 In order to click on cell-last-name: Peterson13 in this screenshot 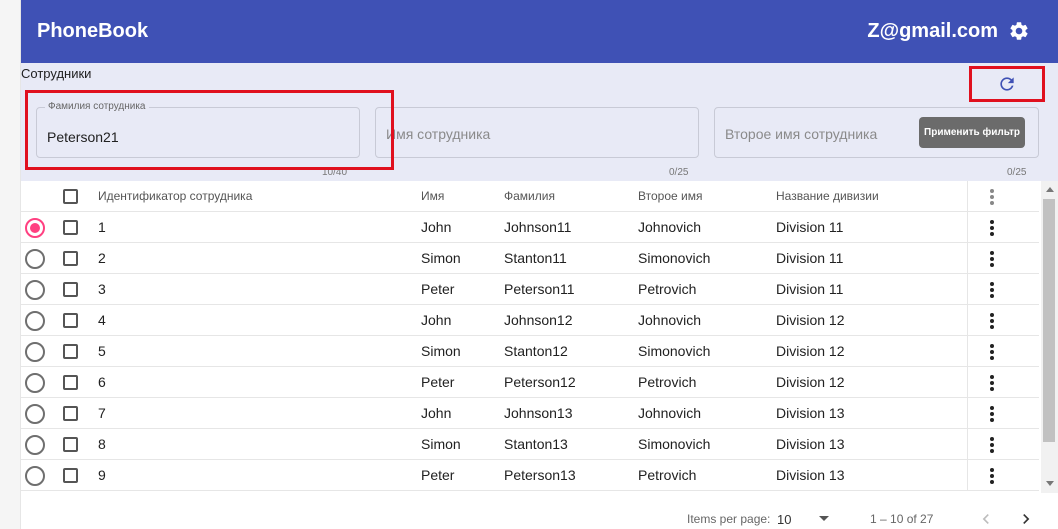, I will do `click(540, 475)`.